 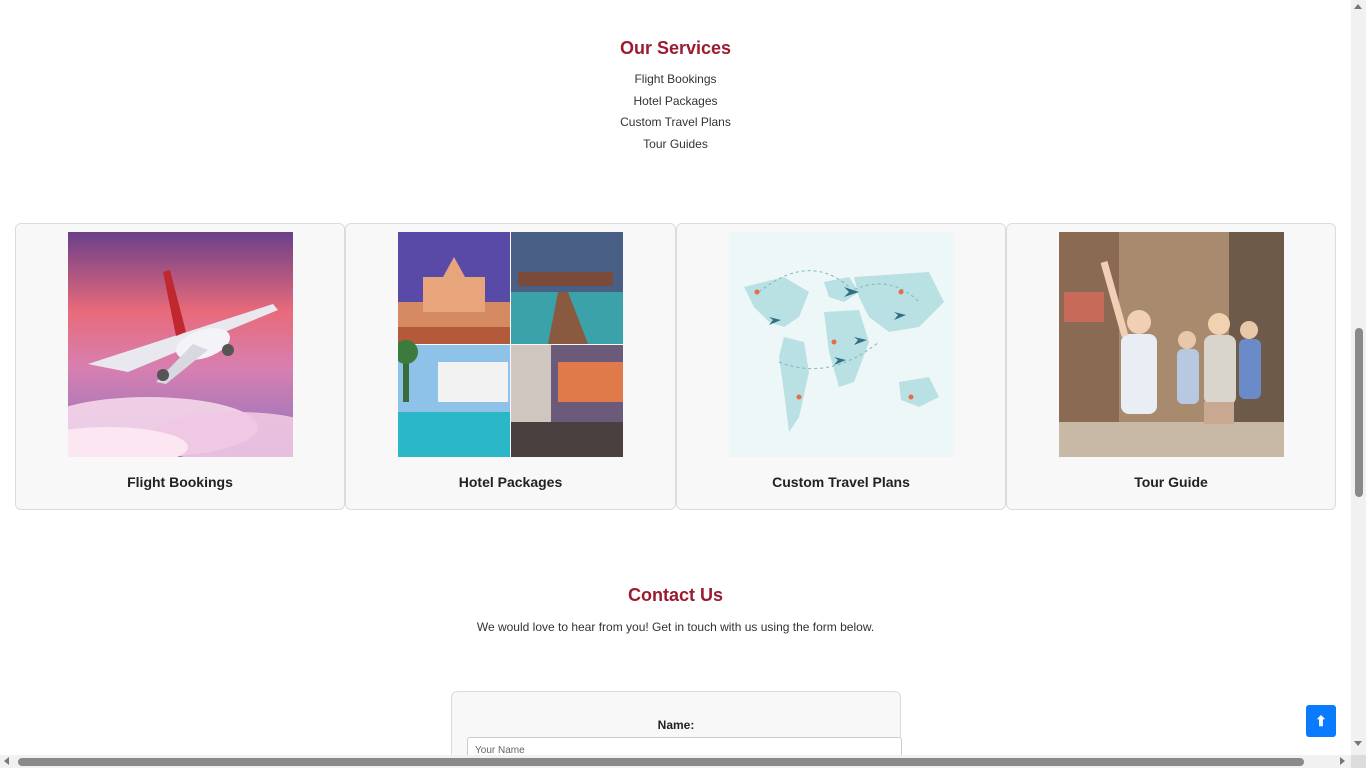 I want to click on contact-form: Name:, so click(x=676, y=723).